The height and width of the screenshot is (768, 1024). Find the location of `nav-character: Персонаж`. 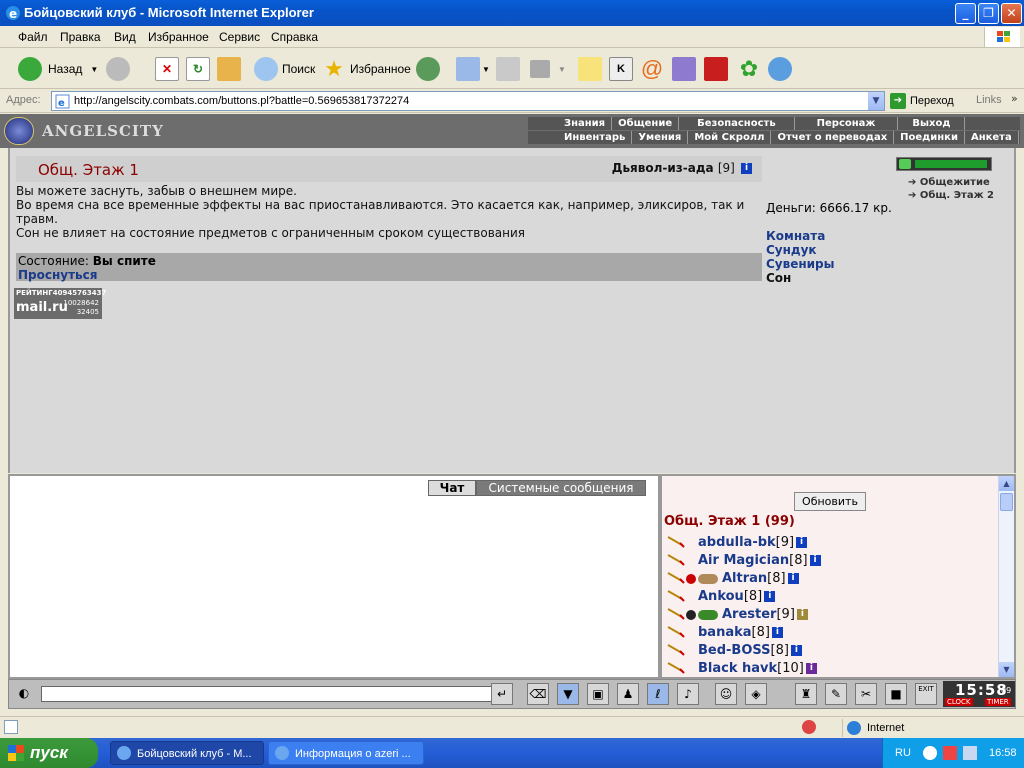

nav-character: Персонаж is located at coordinates (847, 123).